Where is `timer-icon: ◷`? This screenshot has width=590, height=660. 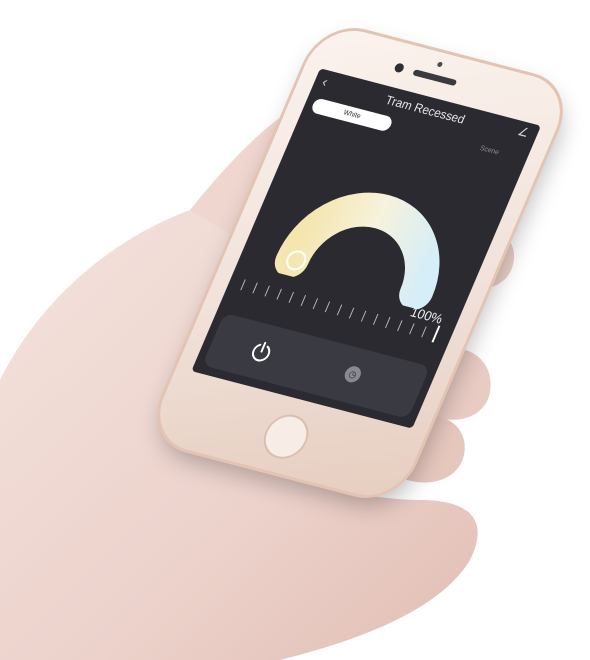
timer-icon: ◷ is located at coordinates (353, 374).